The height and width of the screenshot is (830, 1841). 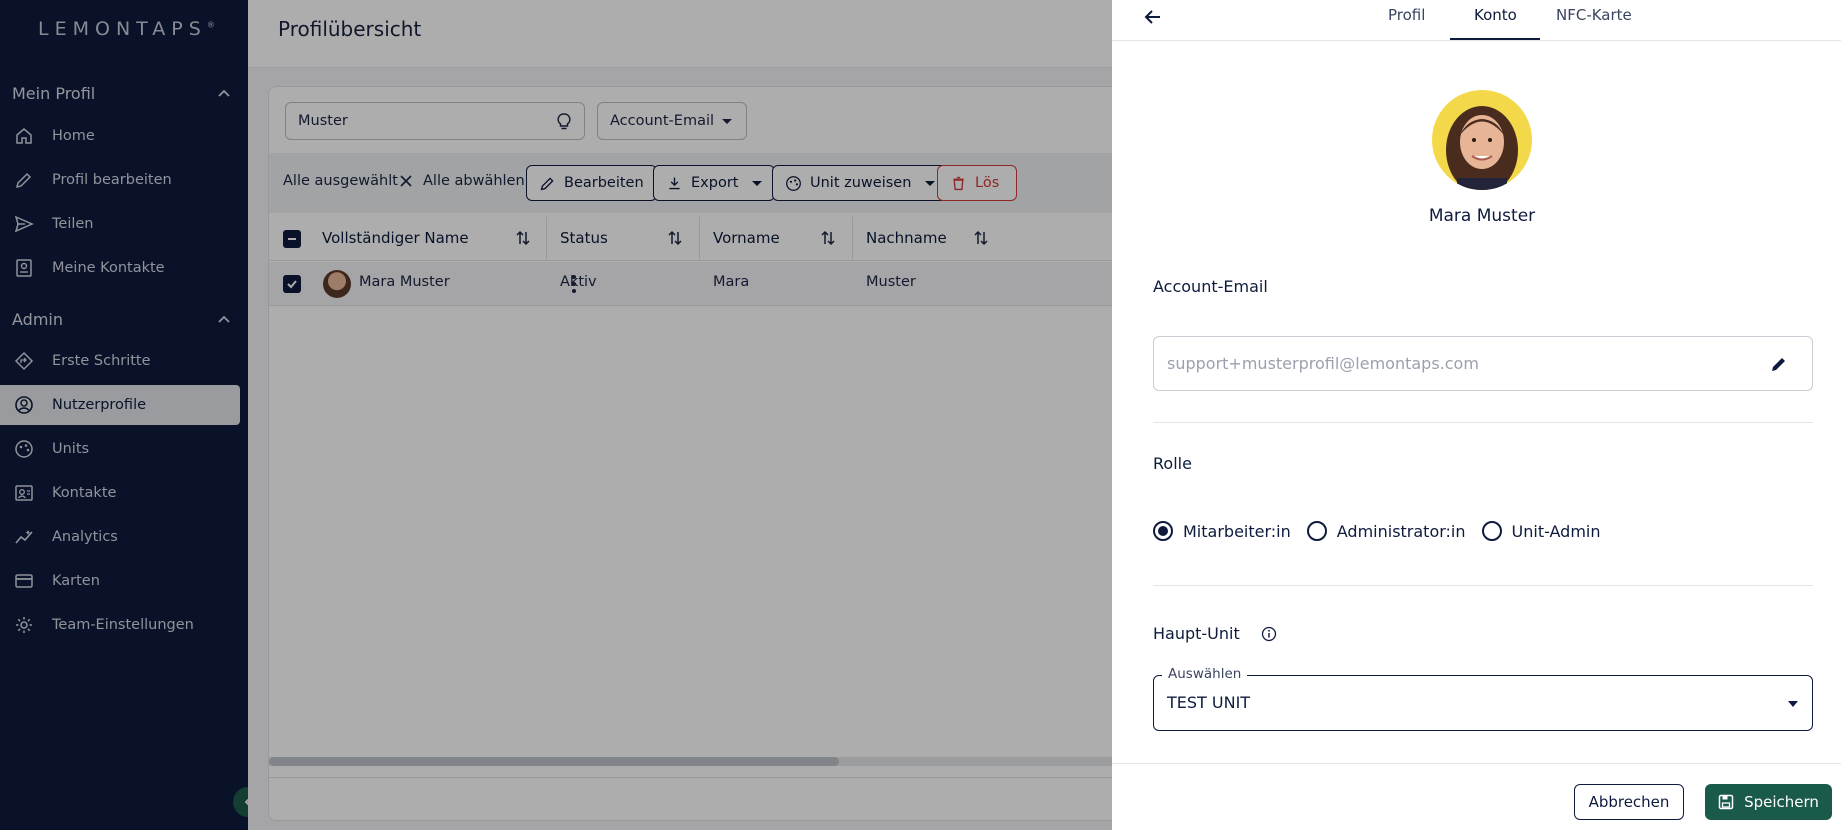 I want to click on main-unit-select: Auswählen TEST UNIT, so click(x=1483, y=698).